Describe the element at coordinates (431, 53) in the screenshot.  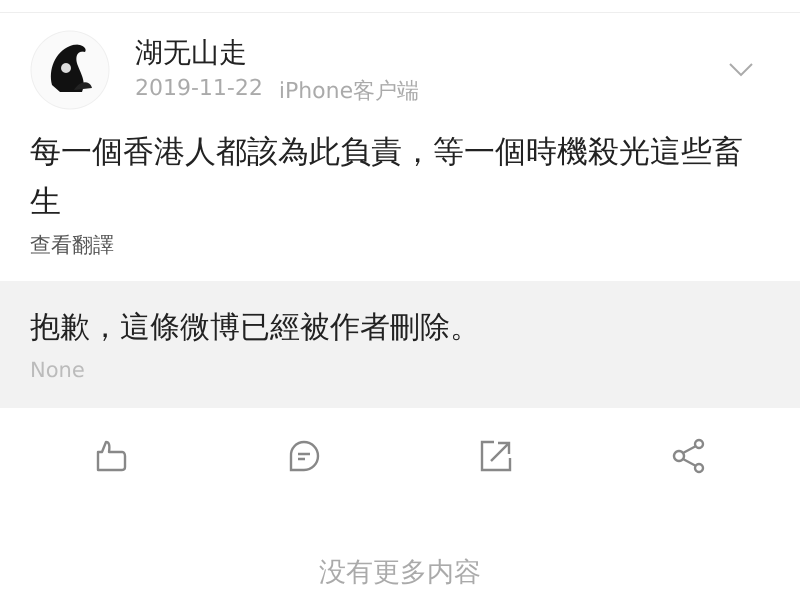
I see `author-name: 湖无山走` at that location.